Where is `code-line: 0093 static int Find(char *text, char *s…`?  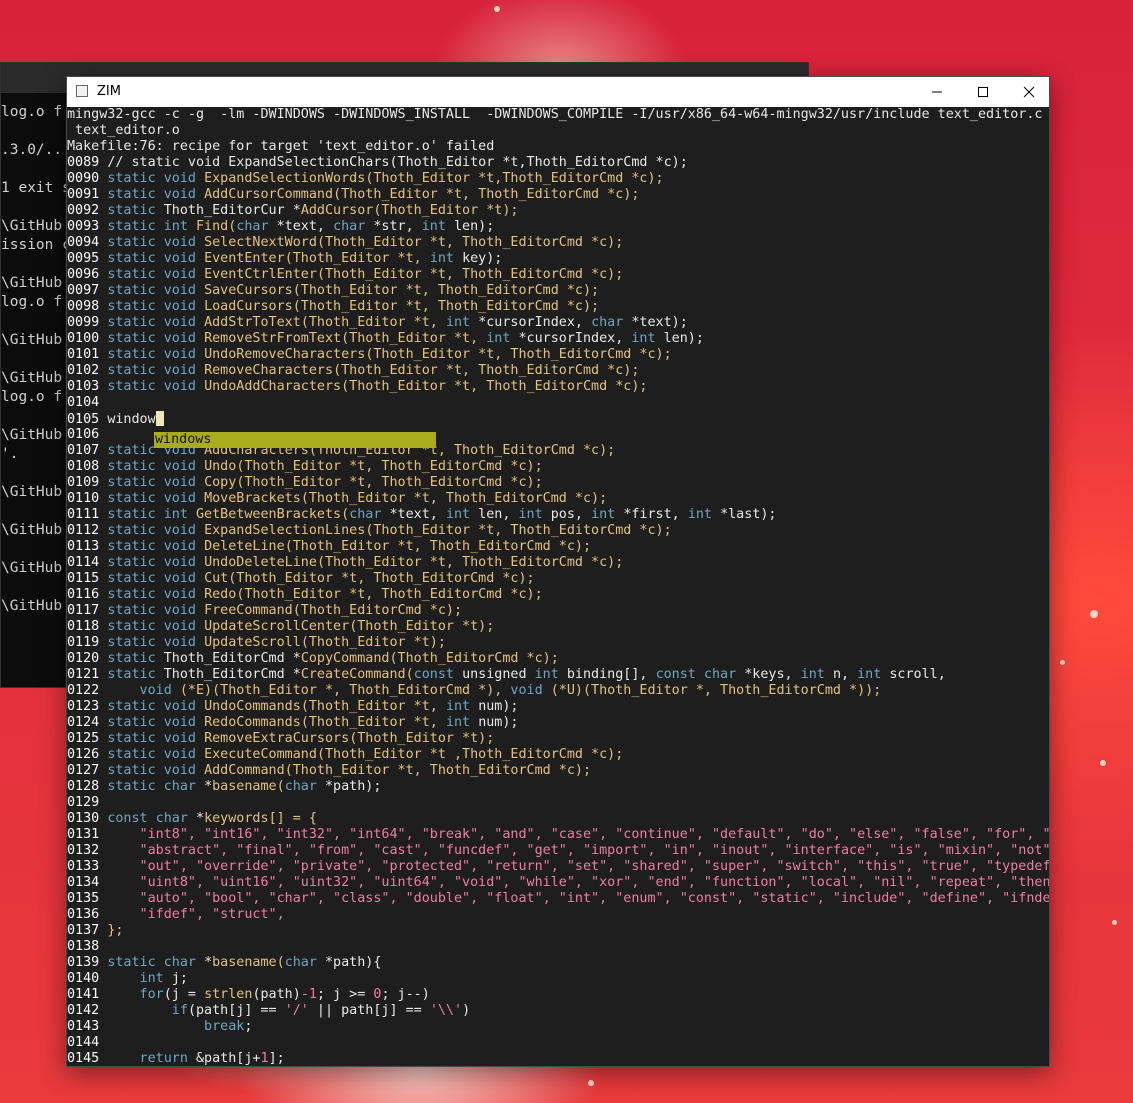
code-line: 0093 static int Find(char *text, char *s… is located at coordinates (558, 227).